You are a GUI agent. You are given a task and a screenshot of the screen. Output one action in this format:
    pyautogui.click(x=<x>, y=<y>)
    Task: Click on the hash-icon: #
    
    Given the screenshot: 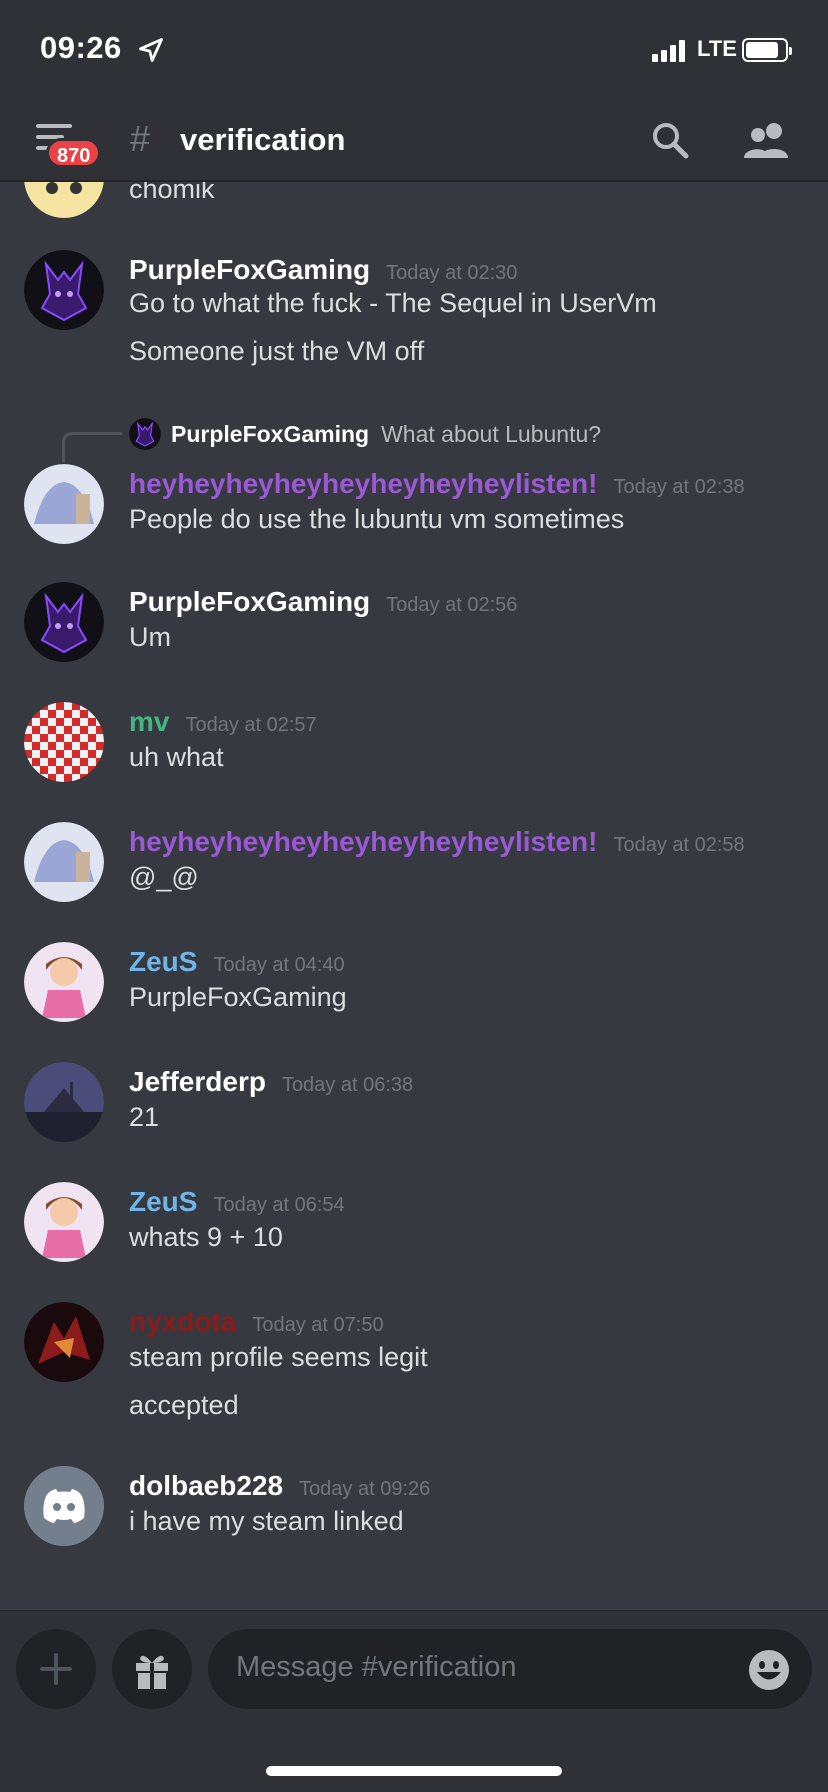 What is the action you would take?
    pyautogui.click(x=140, y=138)
    